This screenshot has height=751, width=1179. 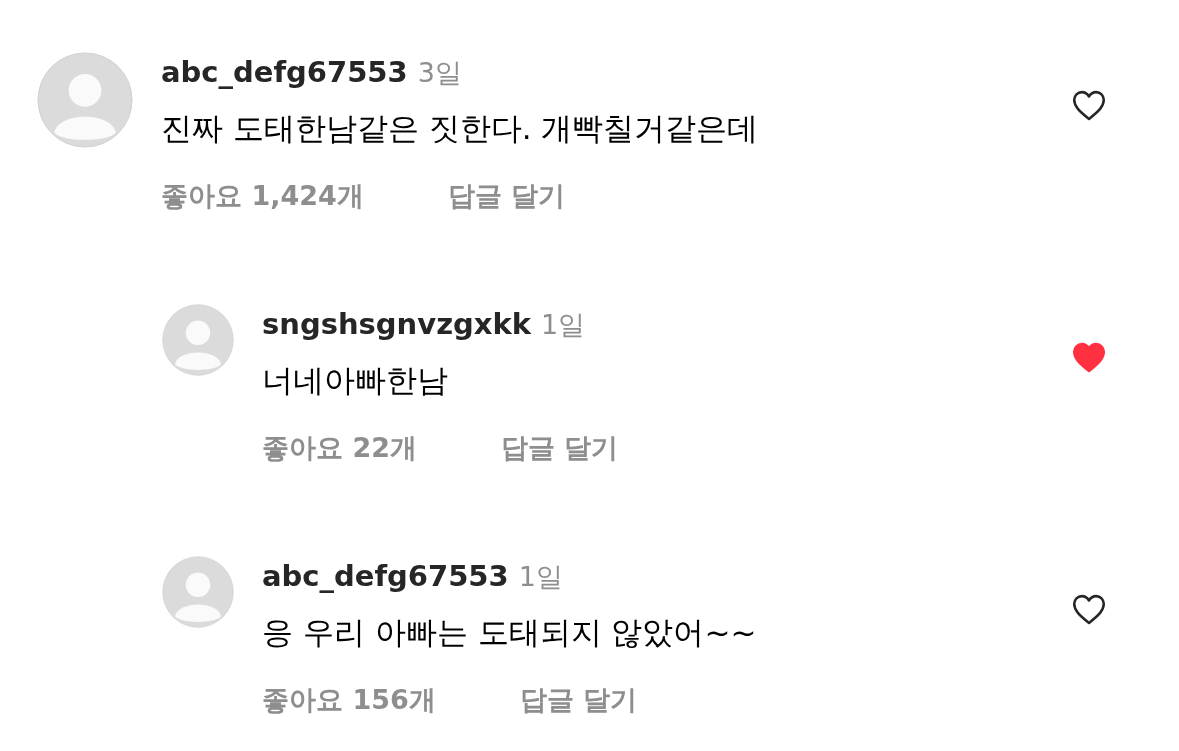 What do you see at coordinates (460, 128) in the screenshot?
I see `comment-text: 진짜 도태한남같은 짓한다. 개빡칠거같은데` at bounding box center [460, 128].